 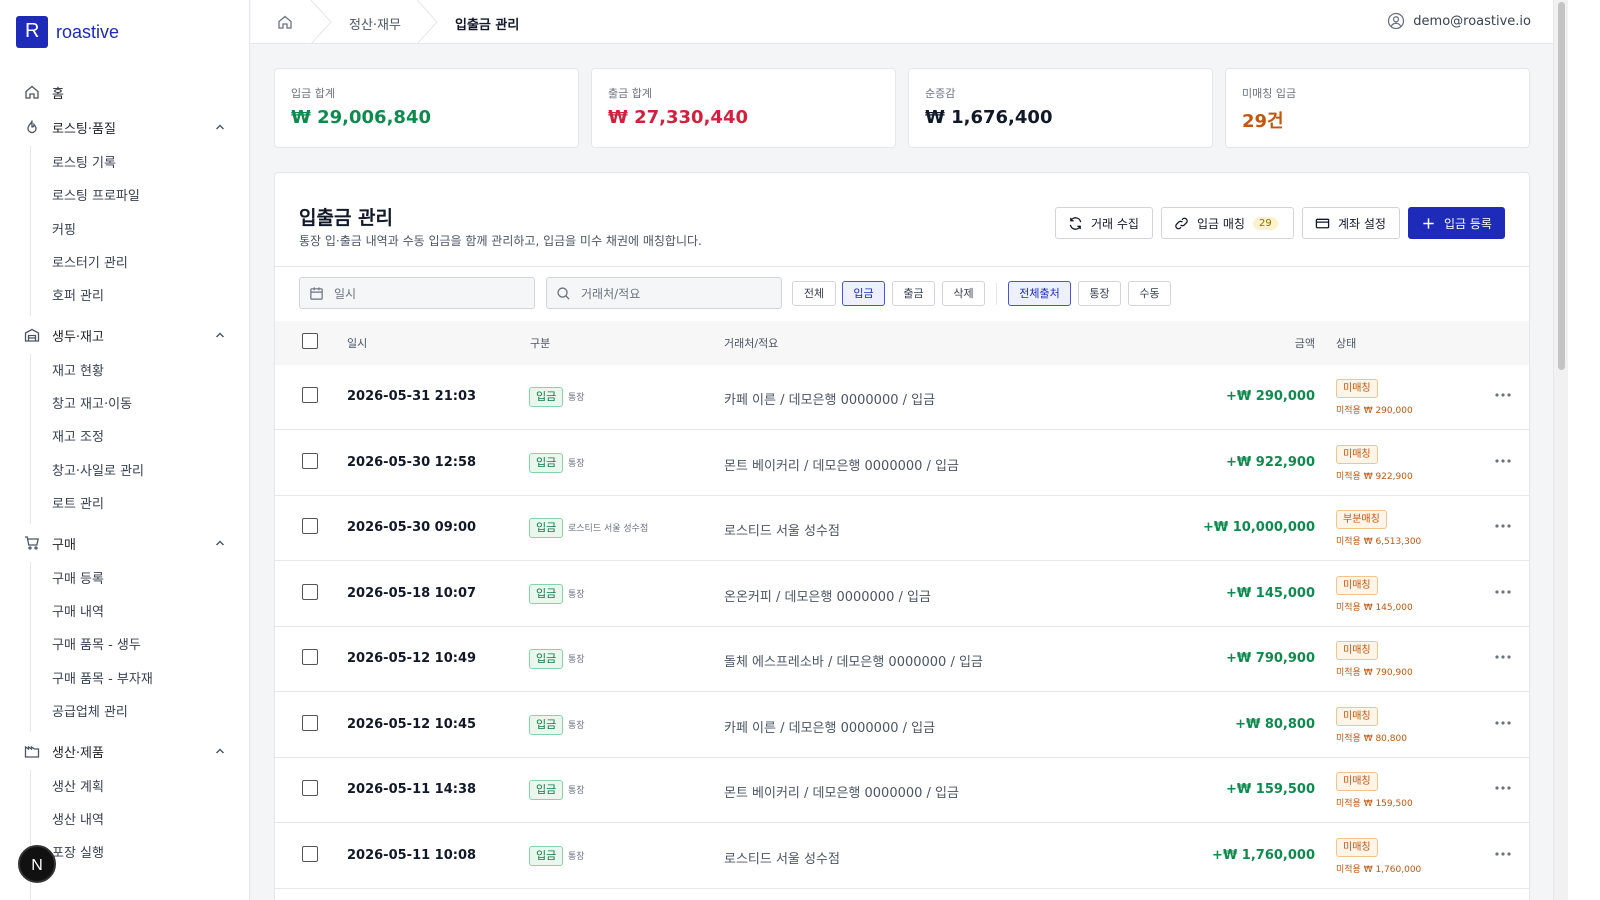 I want to click on filter-chip-withdrawal: 출금, so click(x=913, y=293).